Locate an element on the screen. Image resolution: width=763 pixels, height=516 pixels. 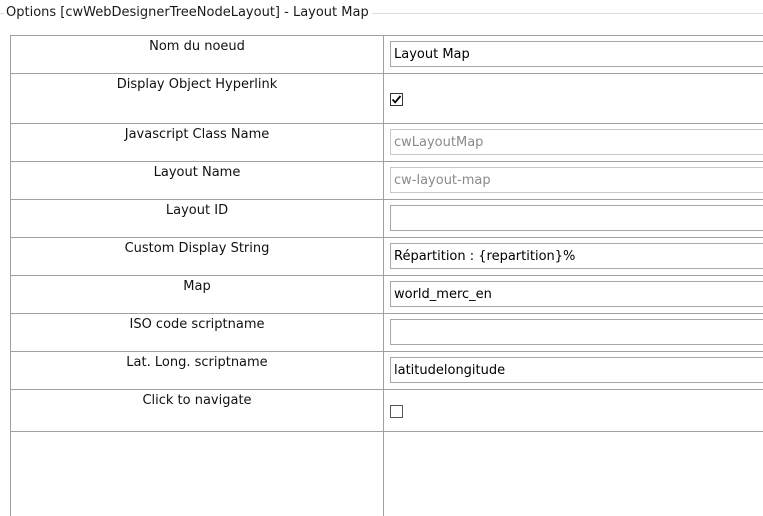
empty-label-cell is located at coordinates (197, 474).